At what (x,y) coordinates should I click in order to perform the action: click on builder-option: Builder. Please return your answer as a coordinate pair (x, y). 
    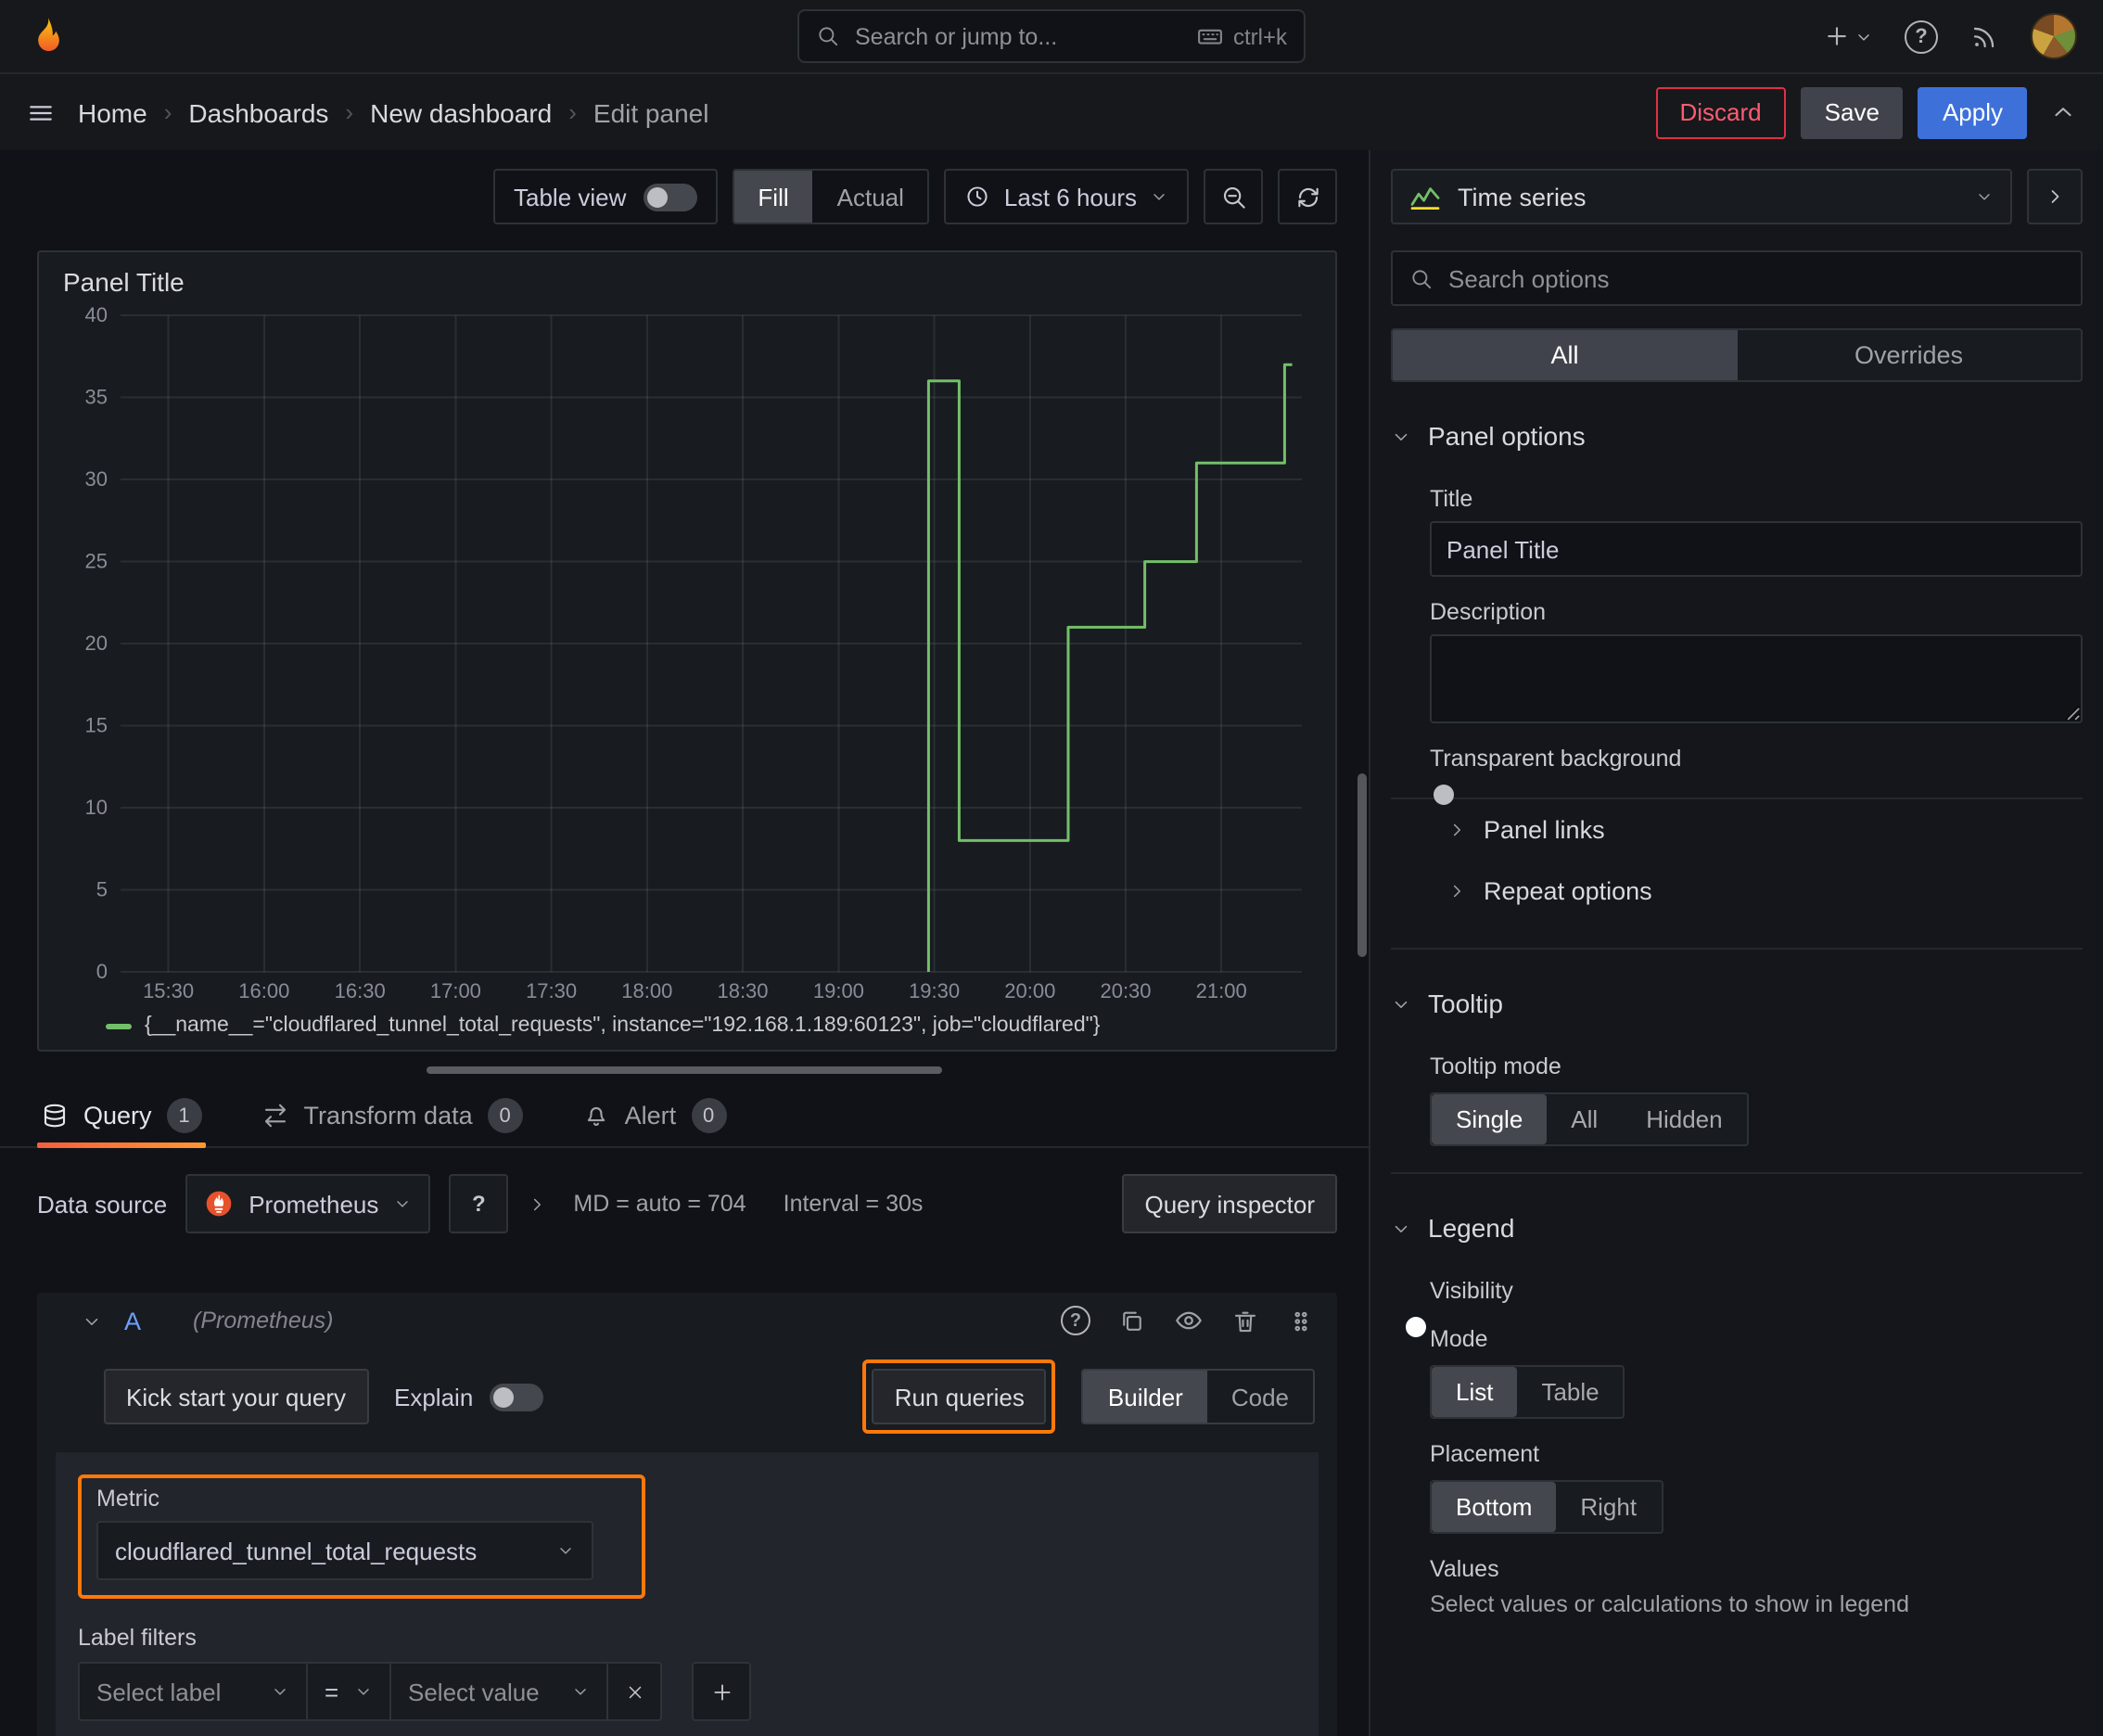
    Looking at the image, I should click on (1145, 1397).